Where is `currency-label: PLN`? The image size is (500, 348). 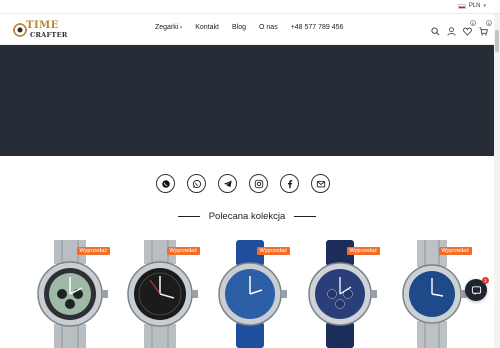
currency-label: PLN is located at coordinates (474, 6).